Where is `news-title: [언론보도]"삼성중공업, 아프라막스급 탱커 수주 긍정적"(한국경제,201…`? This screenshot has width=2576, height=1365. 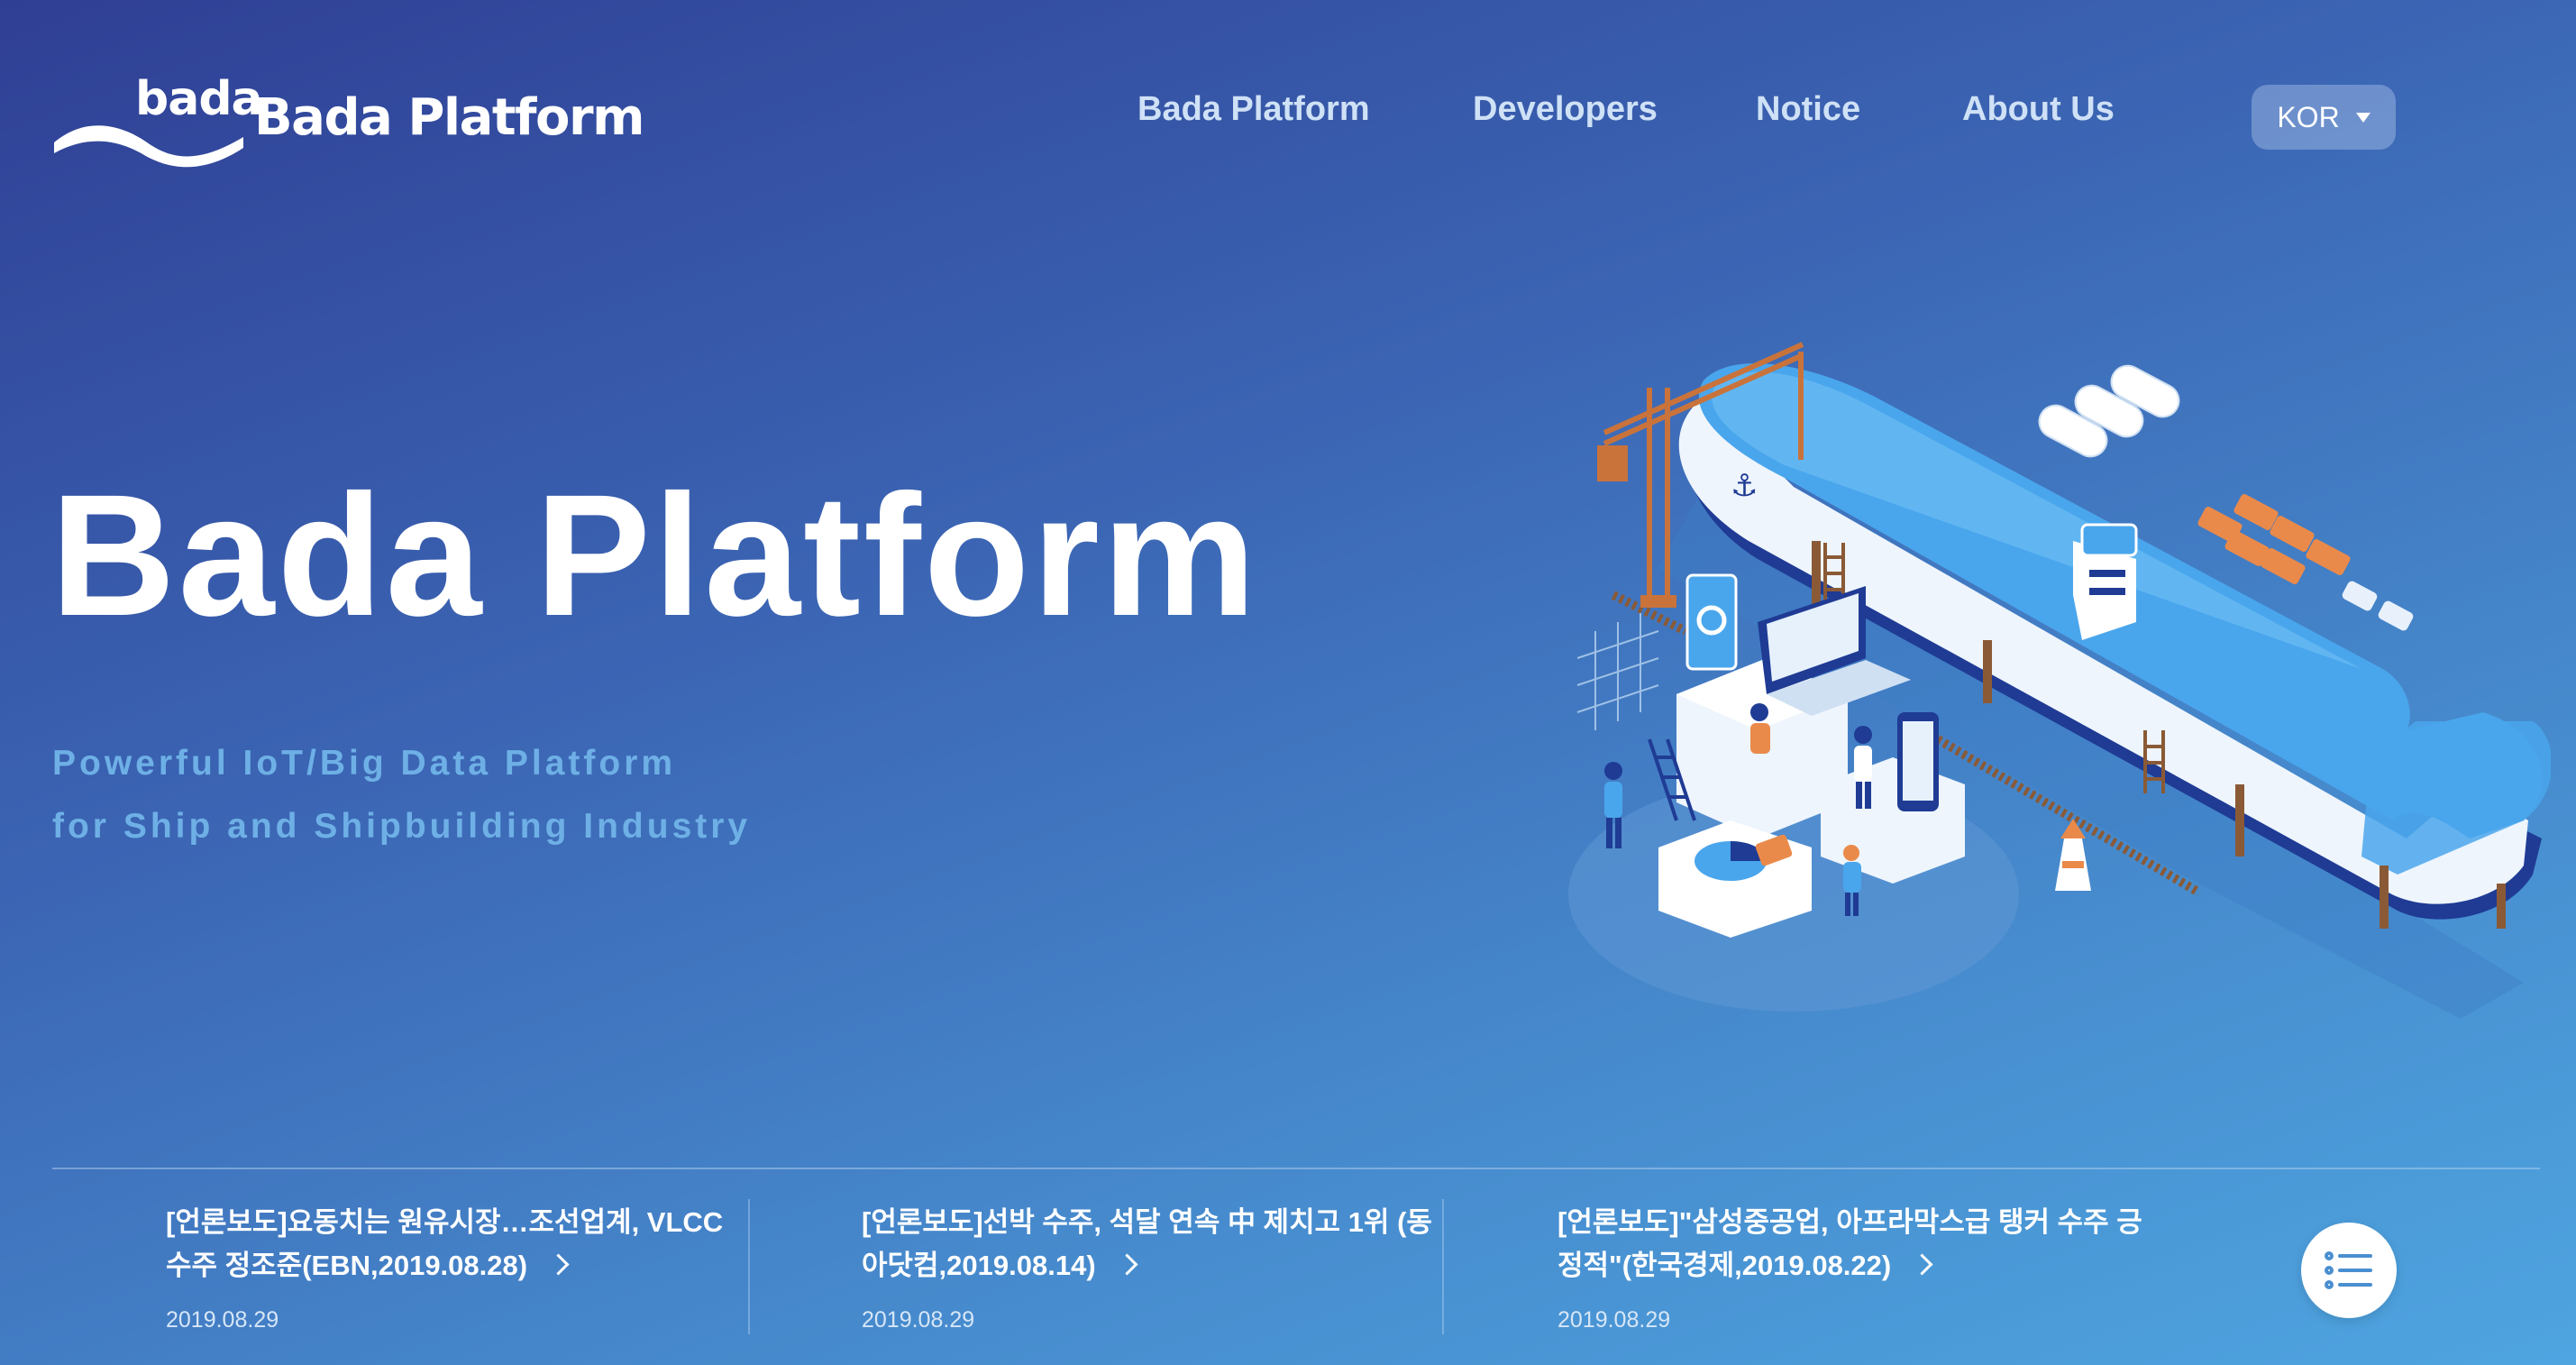
news-title: [언론보도]"삼성중공업, 아프라막스급 탱커 수주 긍정적"(한국경제,201… is located at coordinates (1849, 1243).